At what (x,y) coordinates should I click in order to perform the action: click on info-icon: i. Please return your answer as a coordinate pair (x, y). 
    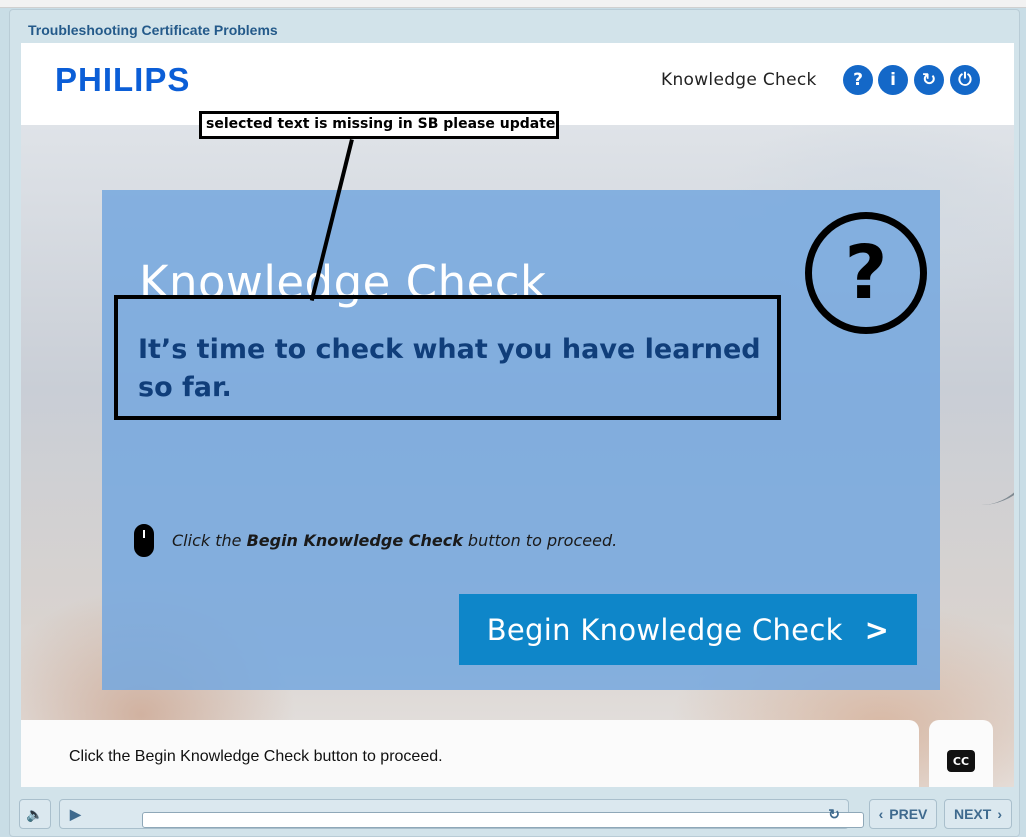
    Looking at the image, I should click on (893, 80).